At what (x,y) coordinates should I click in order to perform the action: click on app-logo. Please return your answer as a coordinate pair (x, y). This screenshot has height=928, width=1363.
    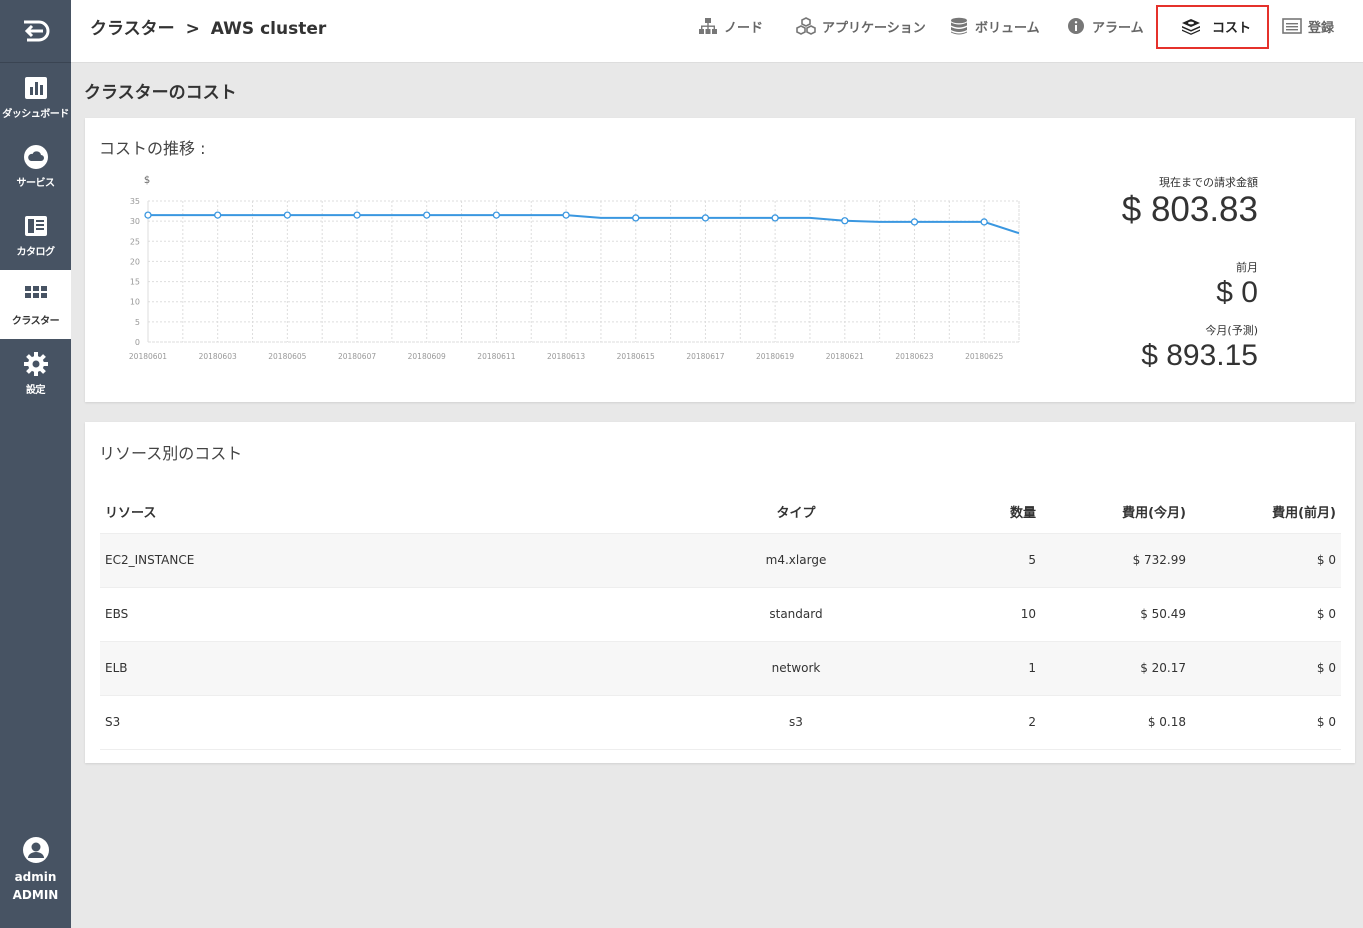
    Looking at the image, I should click on (35, 31).